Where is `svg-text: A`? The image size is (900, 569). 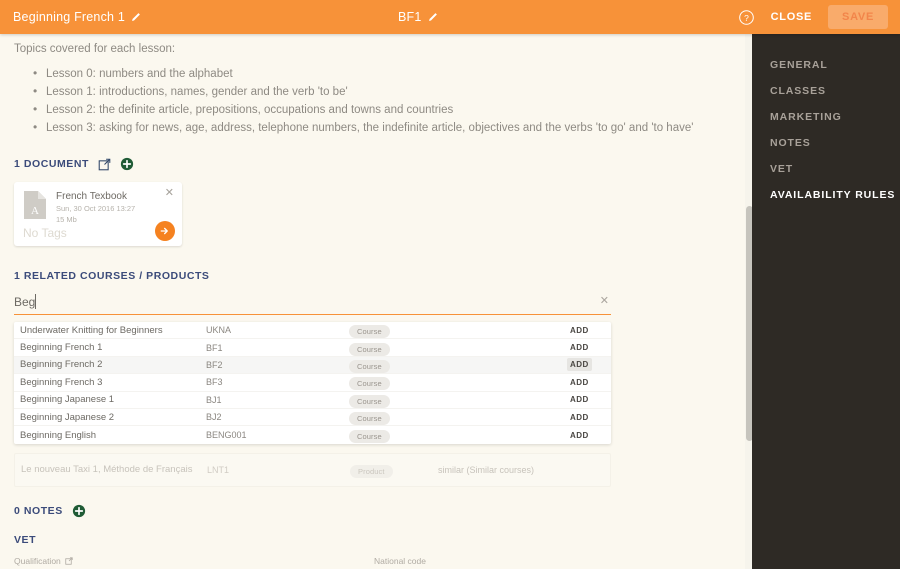
svg-text: A is located at coordinates (35, 211).